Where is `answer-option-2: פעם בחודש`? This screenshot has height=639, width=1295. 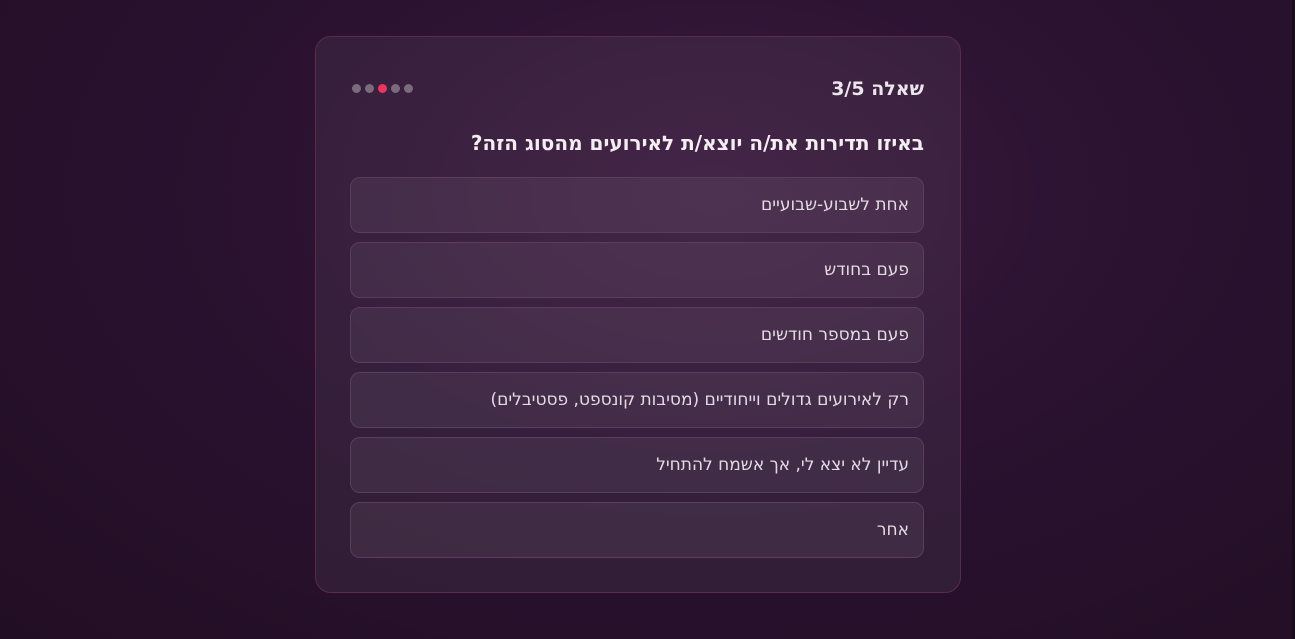 answer-option-2: פעם בחודש is located at coordinates (637, 270).